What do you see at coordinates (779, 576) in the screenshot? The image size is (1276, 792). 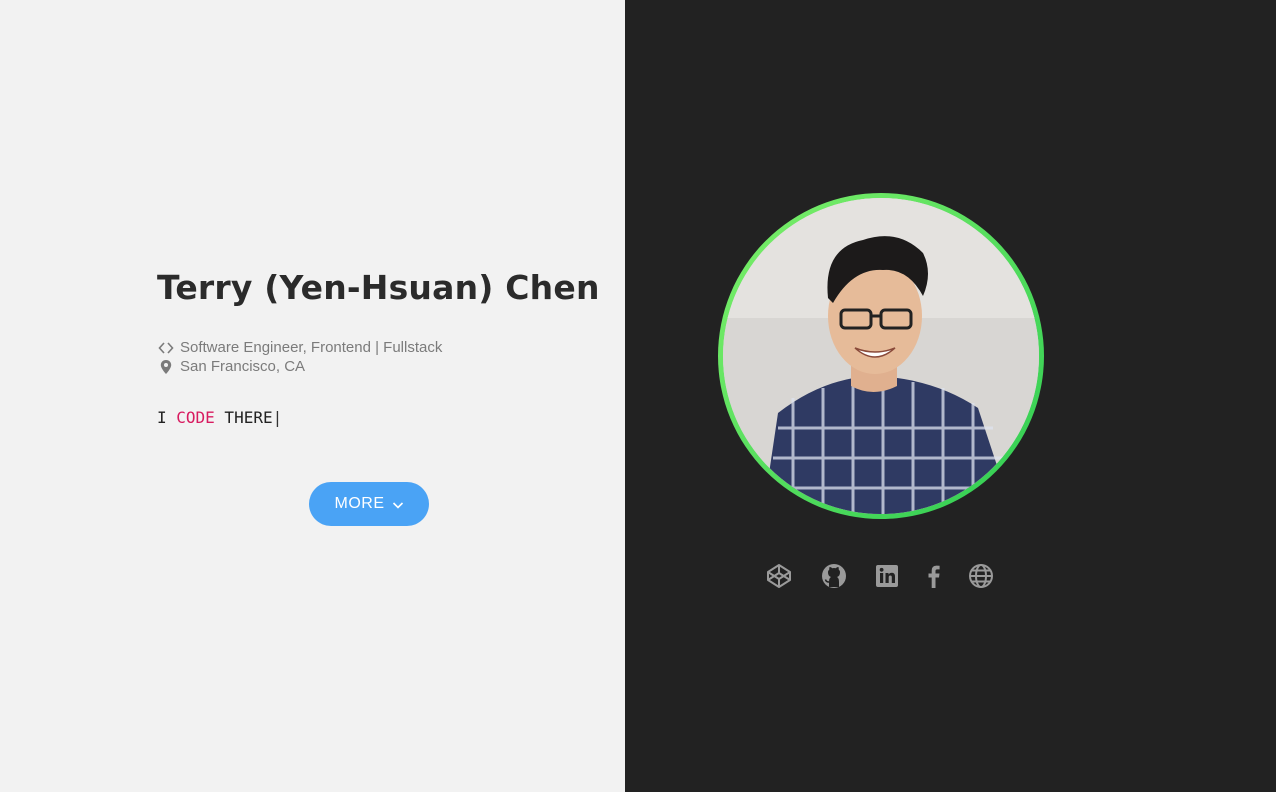 I see `codepen-icon` at bounding box center [779, 576].